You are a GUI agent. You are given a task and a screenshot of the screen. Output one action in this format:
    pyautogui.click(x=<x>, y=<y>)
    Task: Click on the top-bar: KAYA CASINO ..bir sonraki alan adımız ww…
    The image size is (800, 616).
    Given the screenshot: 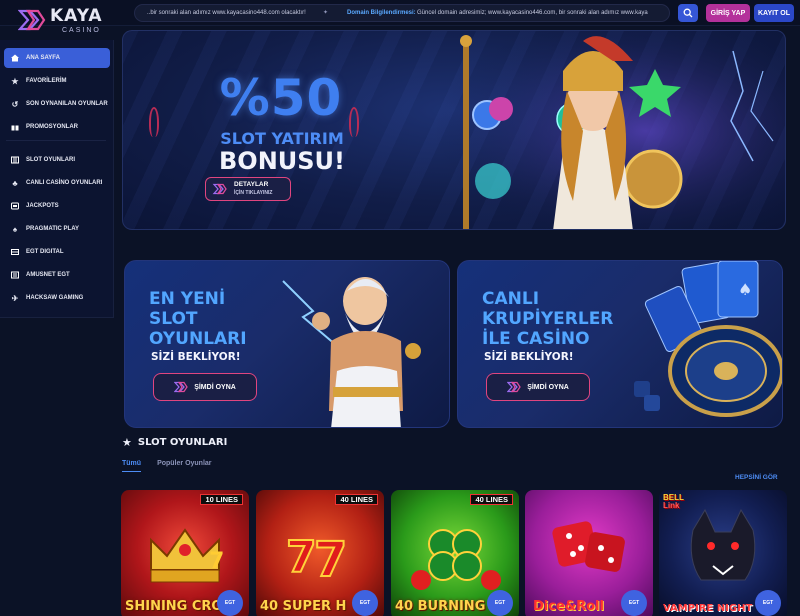 What is the action you would take?
    pyautogui.click(x=400, y=17)
    